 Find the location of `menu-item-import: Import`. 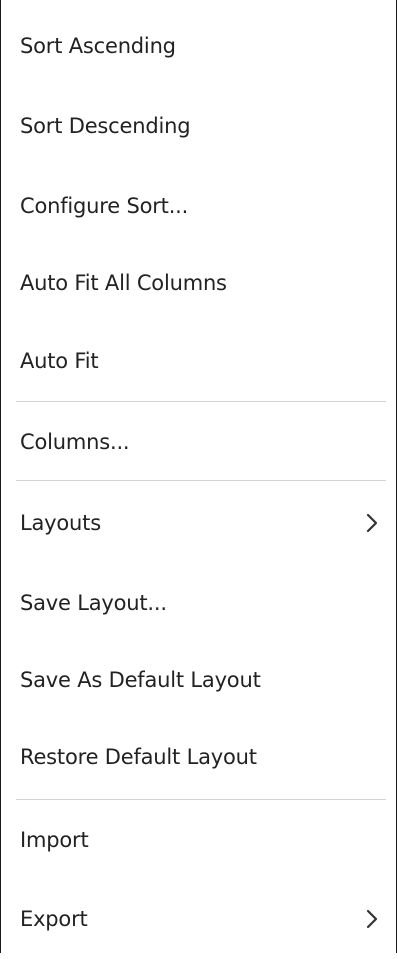

menu-item-import: Import is located at coordinates (198, 840).